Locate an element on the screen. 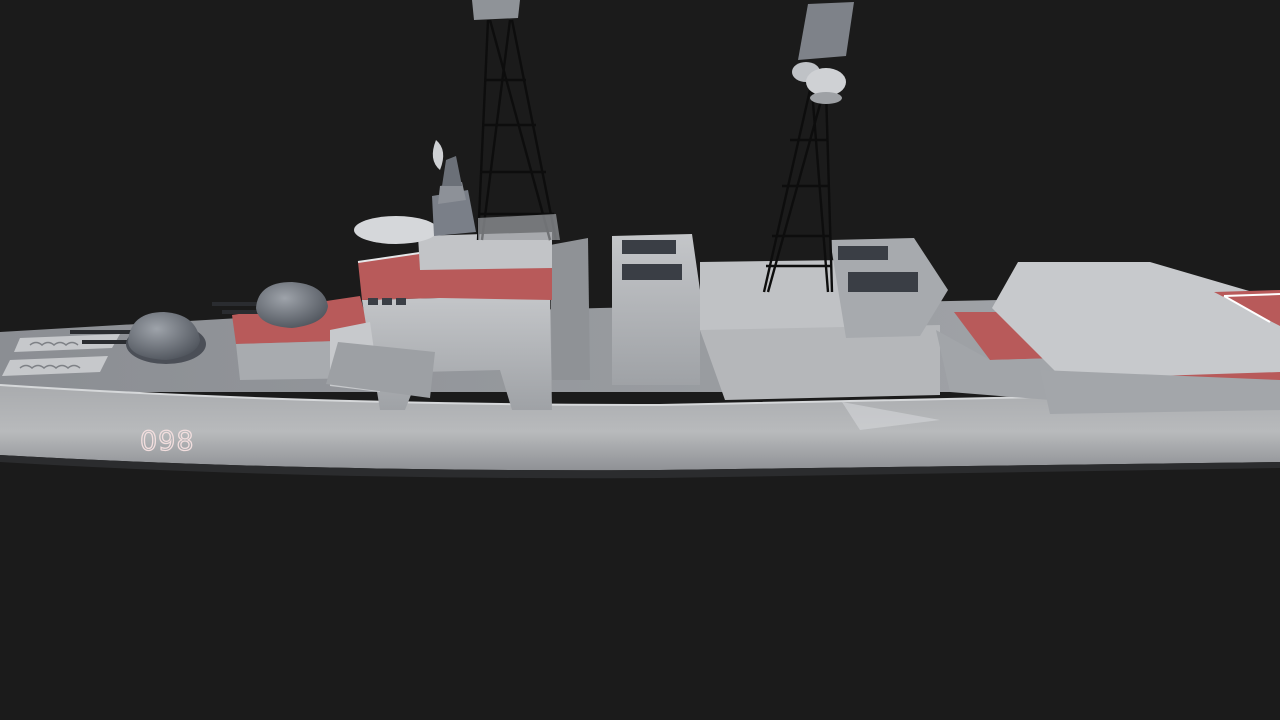 The width and height of the screenshot is (1280, 720). radar-dish-icon is located at coordinates (438, 155).